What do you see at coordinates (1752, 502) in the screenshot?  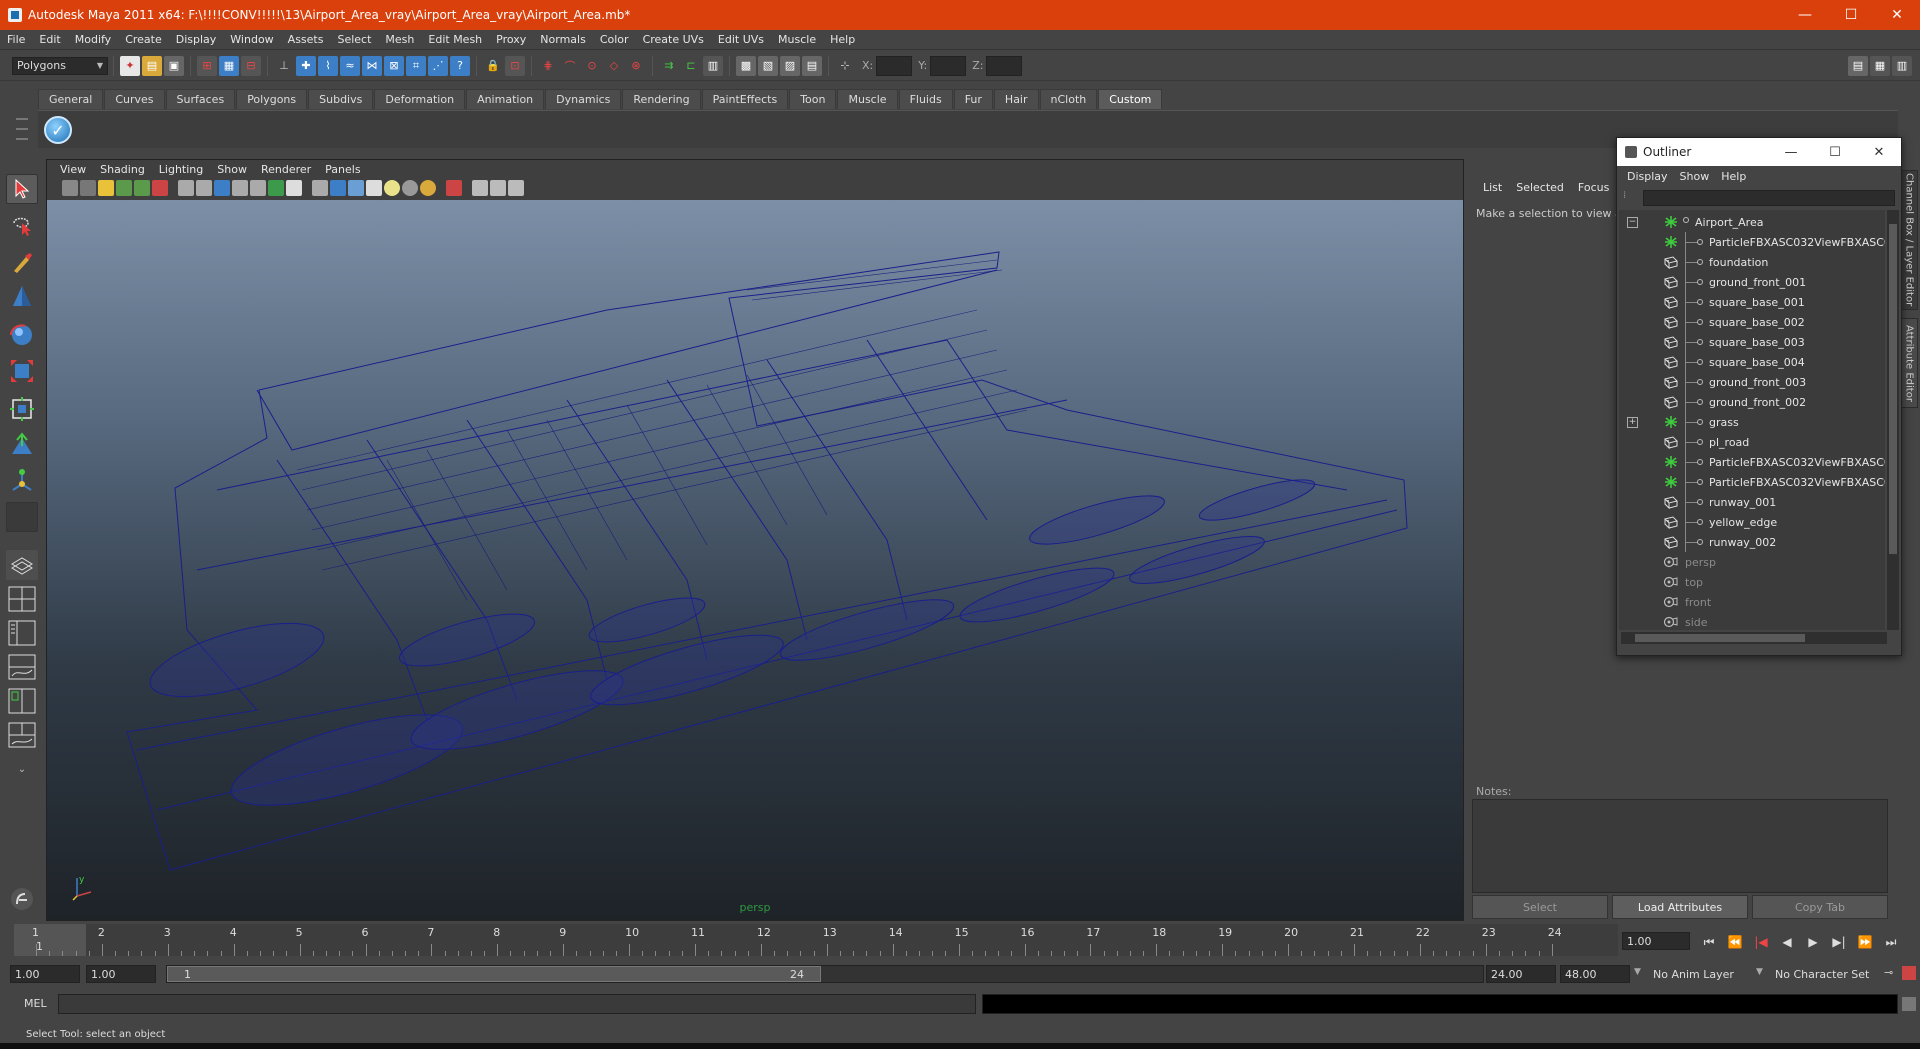 I see `outliner-item: runway_001` at bounding box center [1752, 502].